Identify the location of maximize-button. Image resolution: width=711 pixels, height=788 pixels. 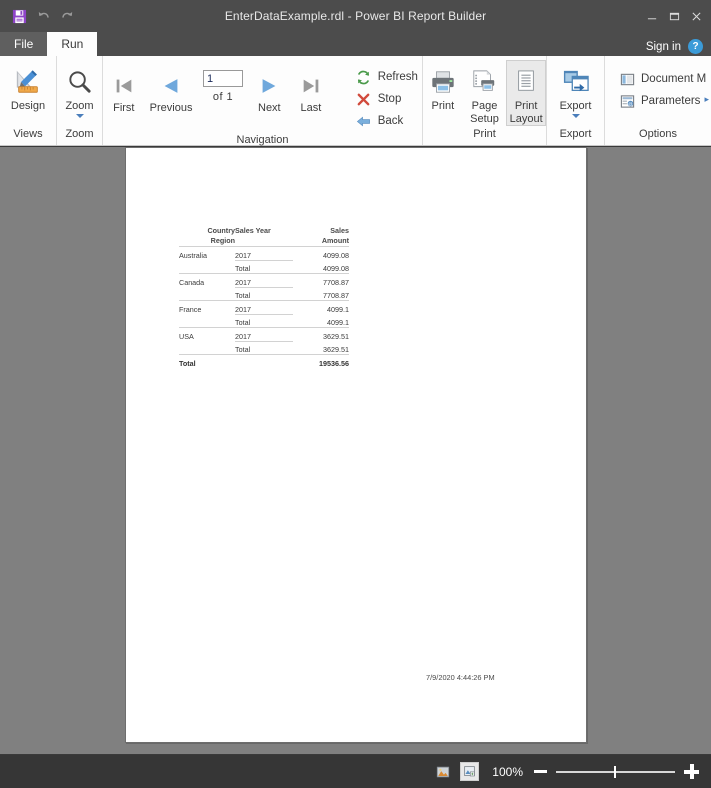
(674, 16).